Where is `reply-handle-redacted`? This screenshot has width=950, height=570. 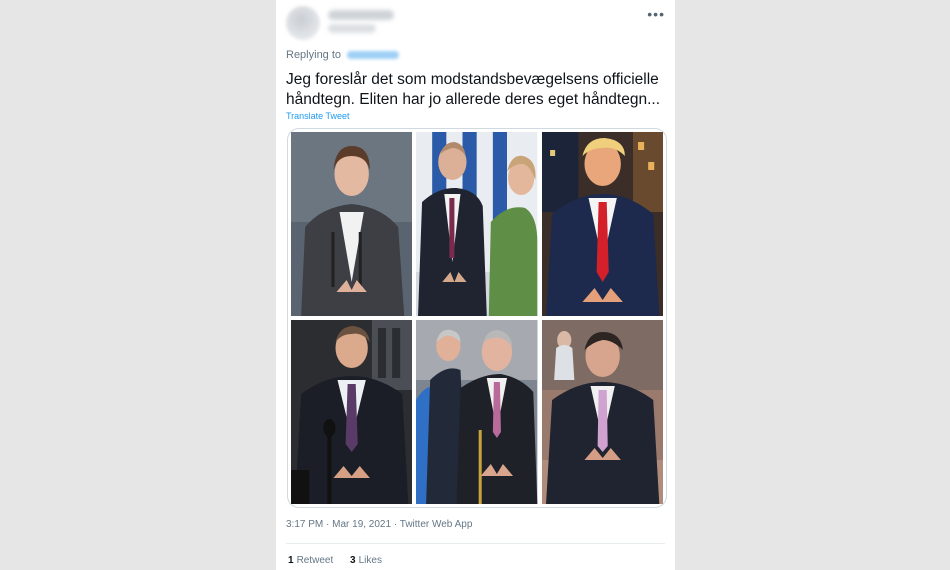 reply-handle-redacted is located at coordinates (373, 55).